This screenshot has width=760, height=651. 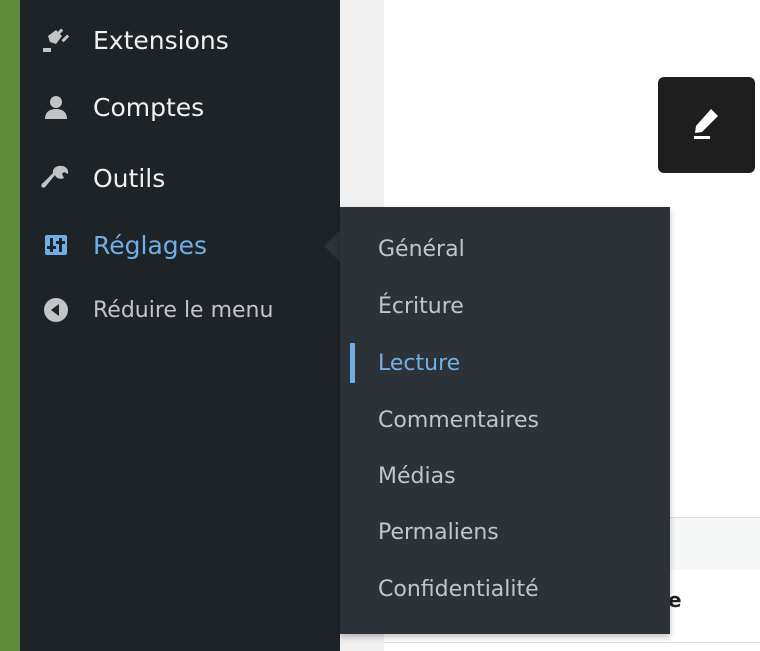 I want to click on submenu-item-label: Médias, so click(x=417, y=476).